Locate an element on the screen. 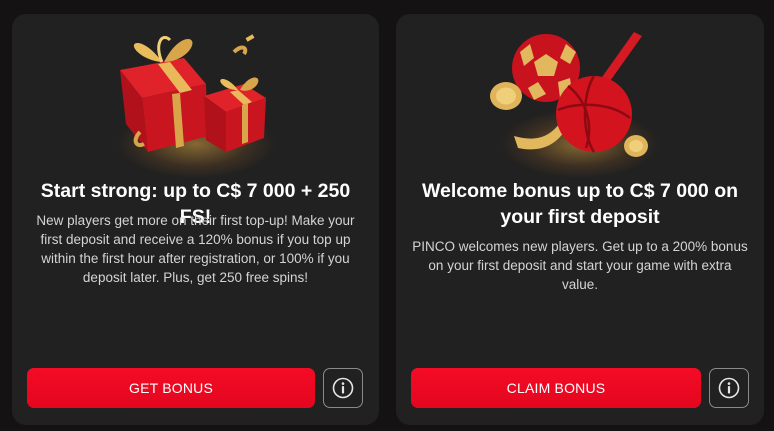  claim-bonus-button: CLAIM BONUS is located at coordinates (556, 388).